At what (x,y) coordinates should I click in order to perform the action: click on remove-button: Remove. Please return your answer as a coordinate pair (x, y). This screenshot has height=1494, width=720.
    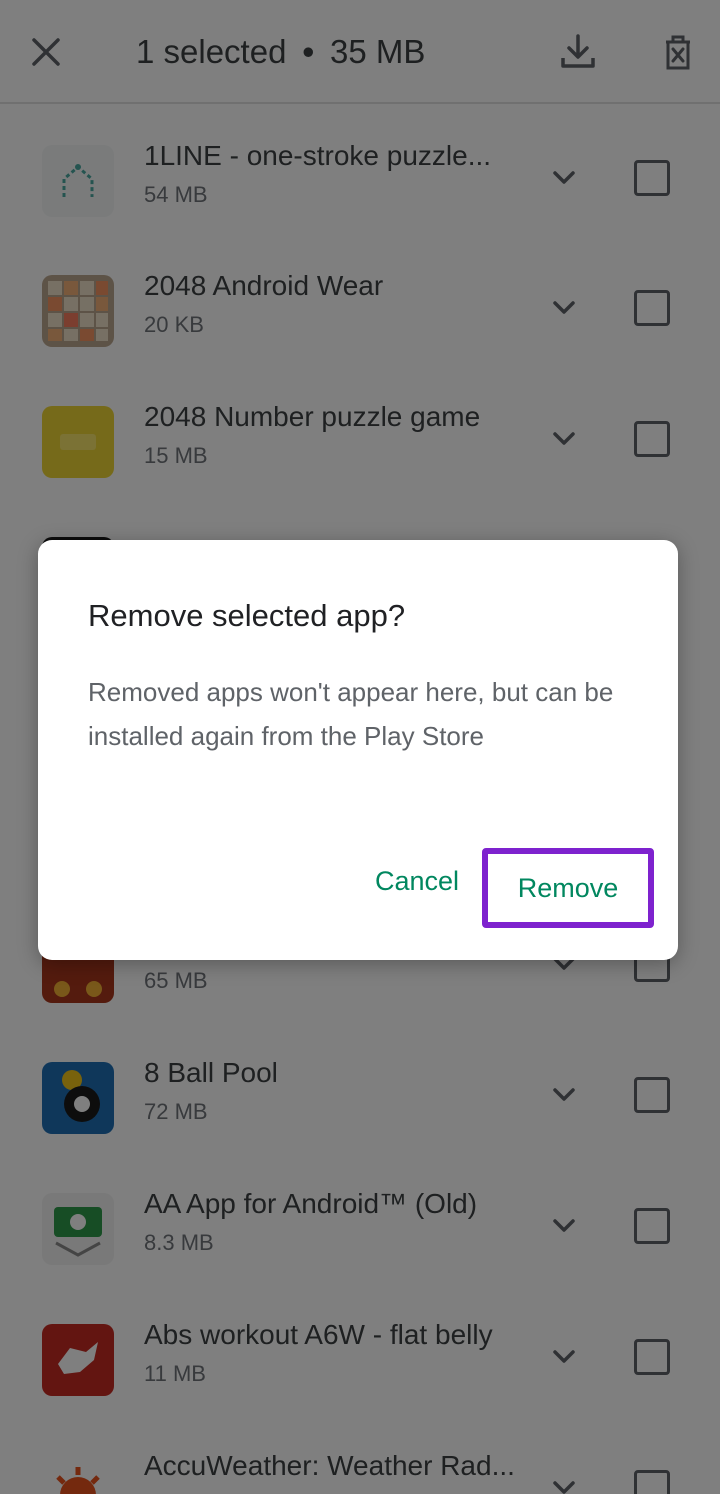
    Looking at the image, I should click on (568, 888).